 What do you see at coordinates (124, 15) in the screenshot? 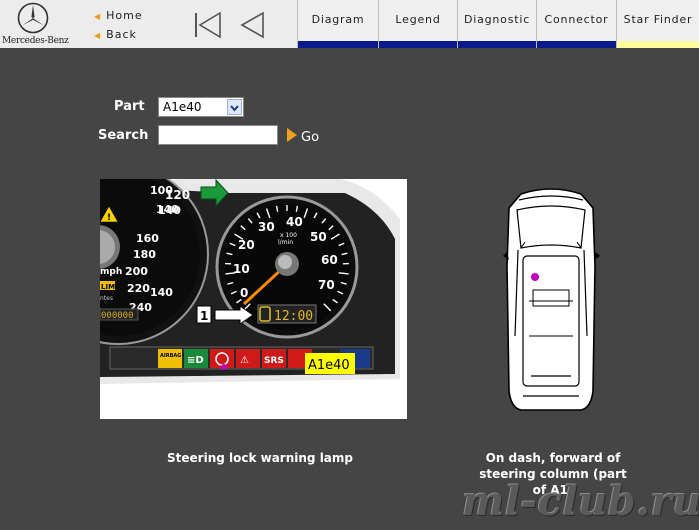
I see `home-label: Home` at bounding box center [124, 15].